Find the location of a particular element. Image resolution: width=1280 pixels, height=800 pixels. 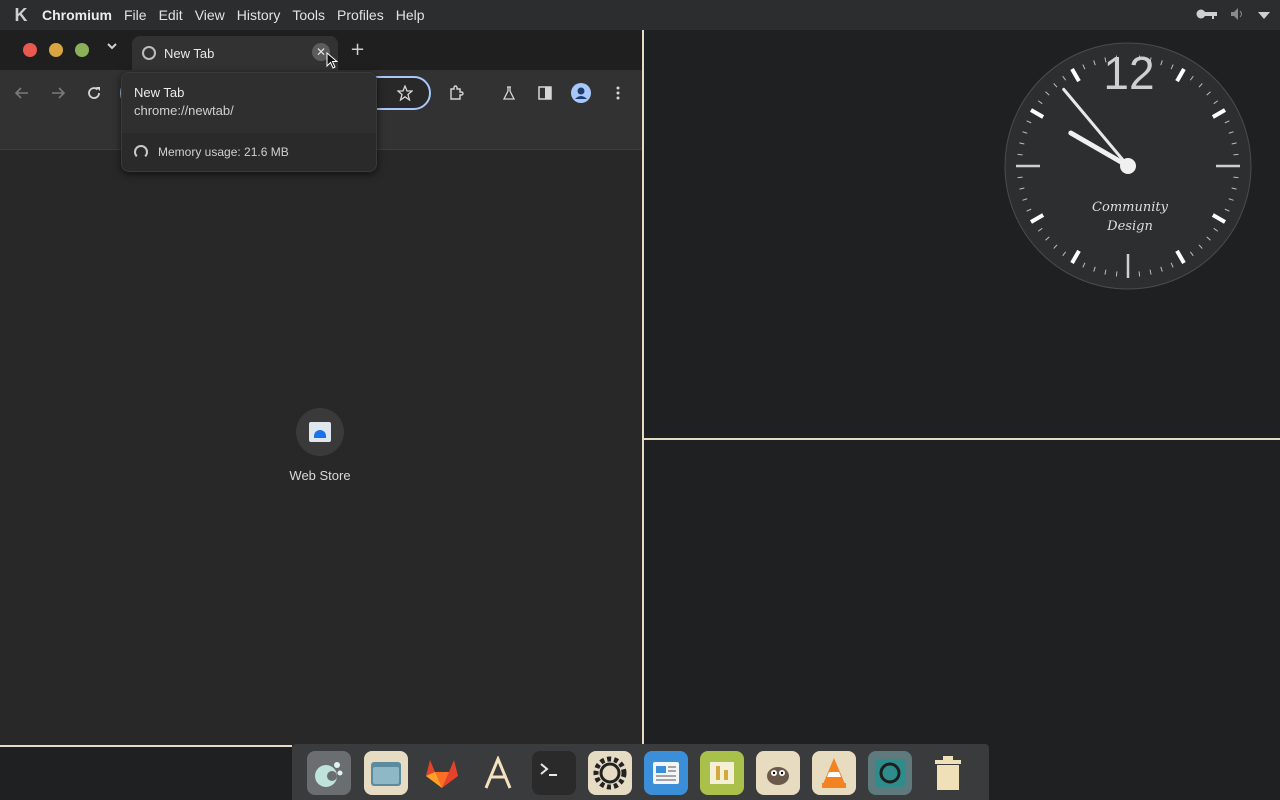

bookmark-star-icon is located at coordinates (405, 93).